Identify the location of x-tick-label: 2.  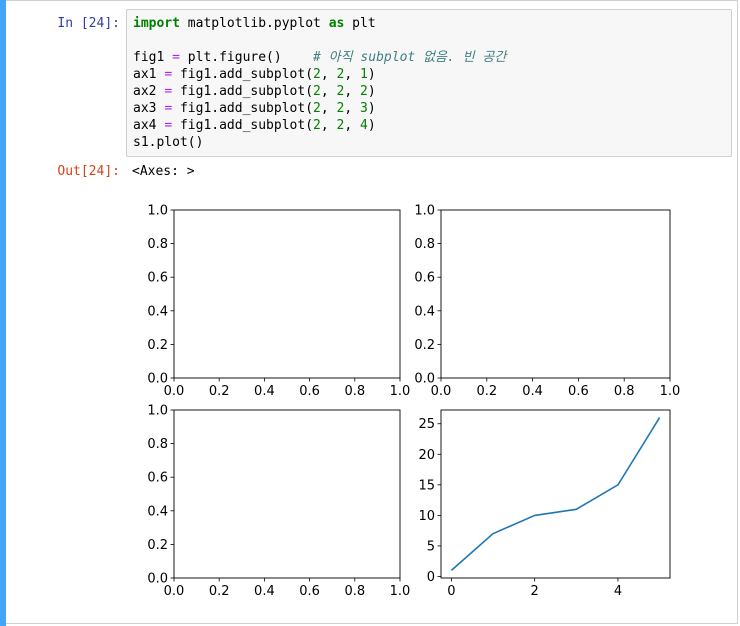
(535, 591).